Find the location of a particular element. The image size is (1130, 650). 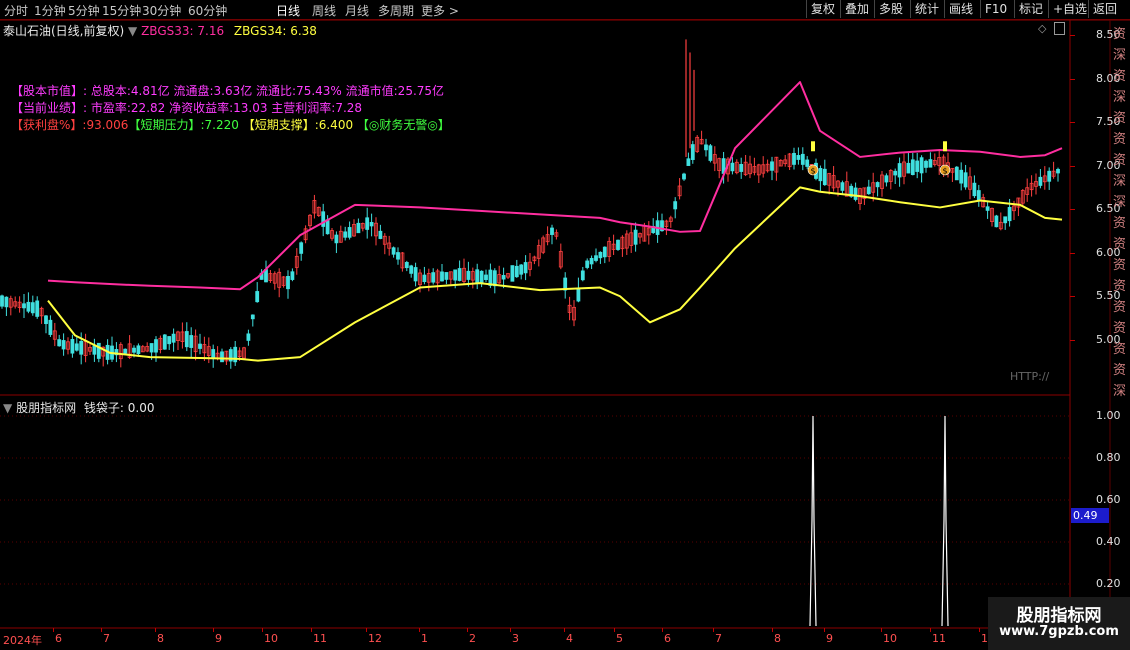

collapse-icon is located at coordinates (1059, 28).